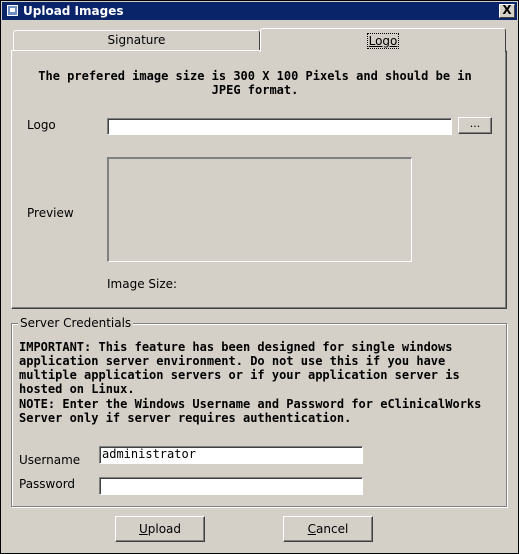 Image resolution: width=519 pixels, height=554 pixels. I want to click on username-input: administrator, so click(231, 455).